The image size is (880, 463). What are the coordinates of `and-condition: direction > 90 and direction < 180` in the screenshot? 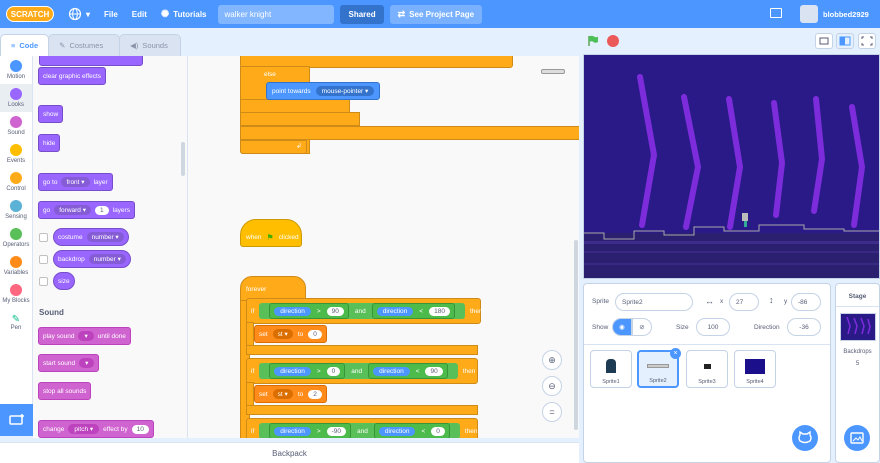 It's located at (362, 311).